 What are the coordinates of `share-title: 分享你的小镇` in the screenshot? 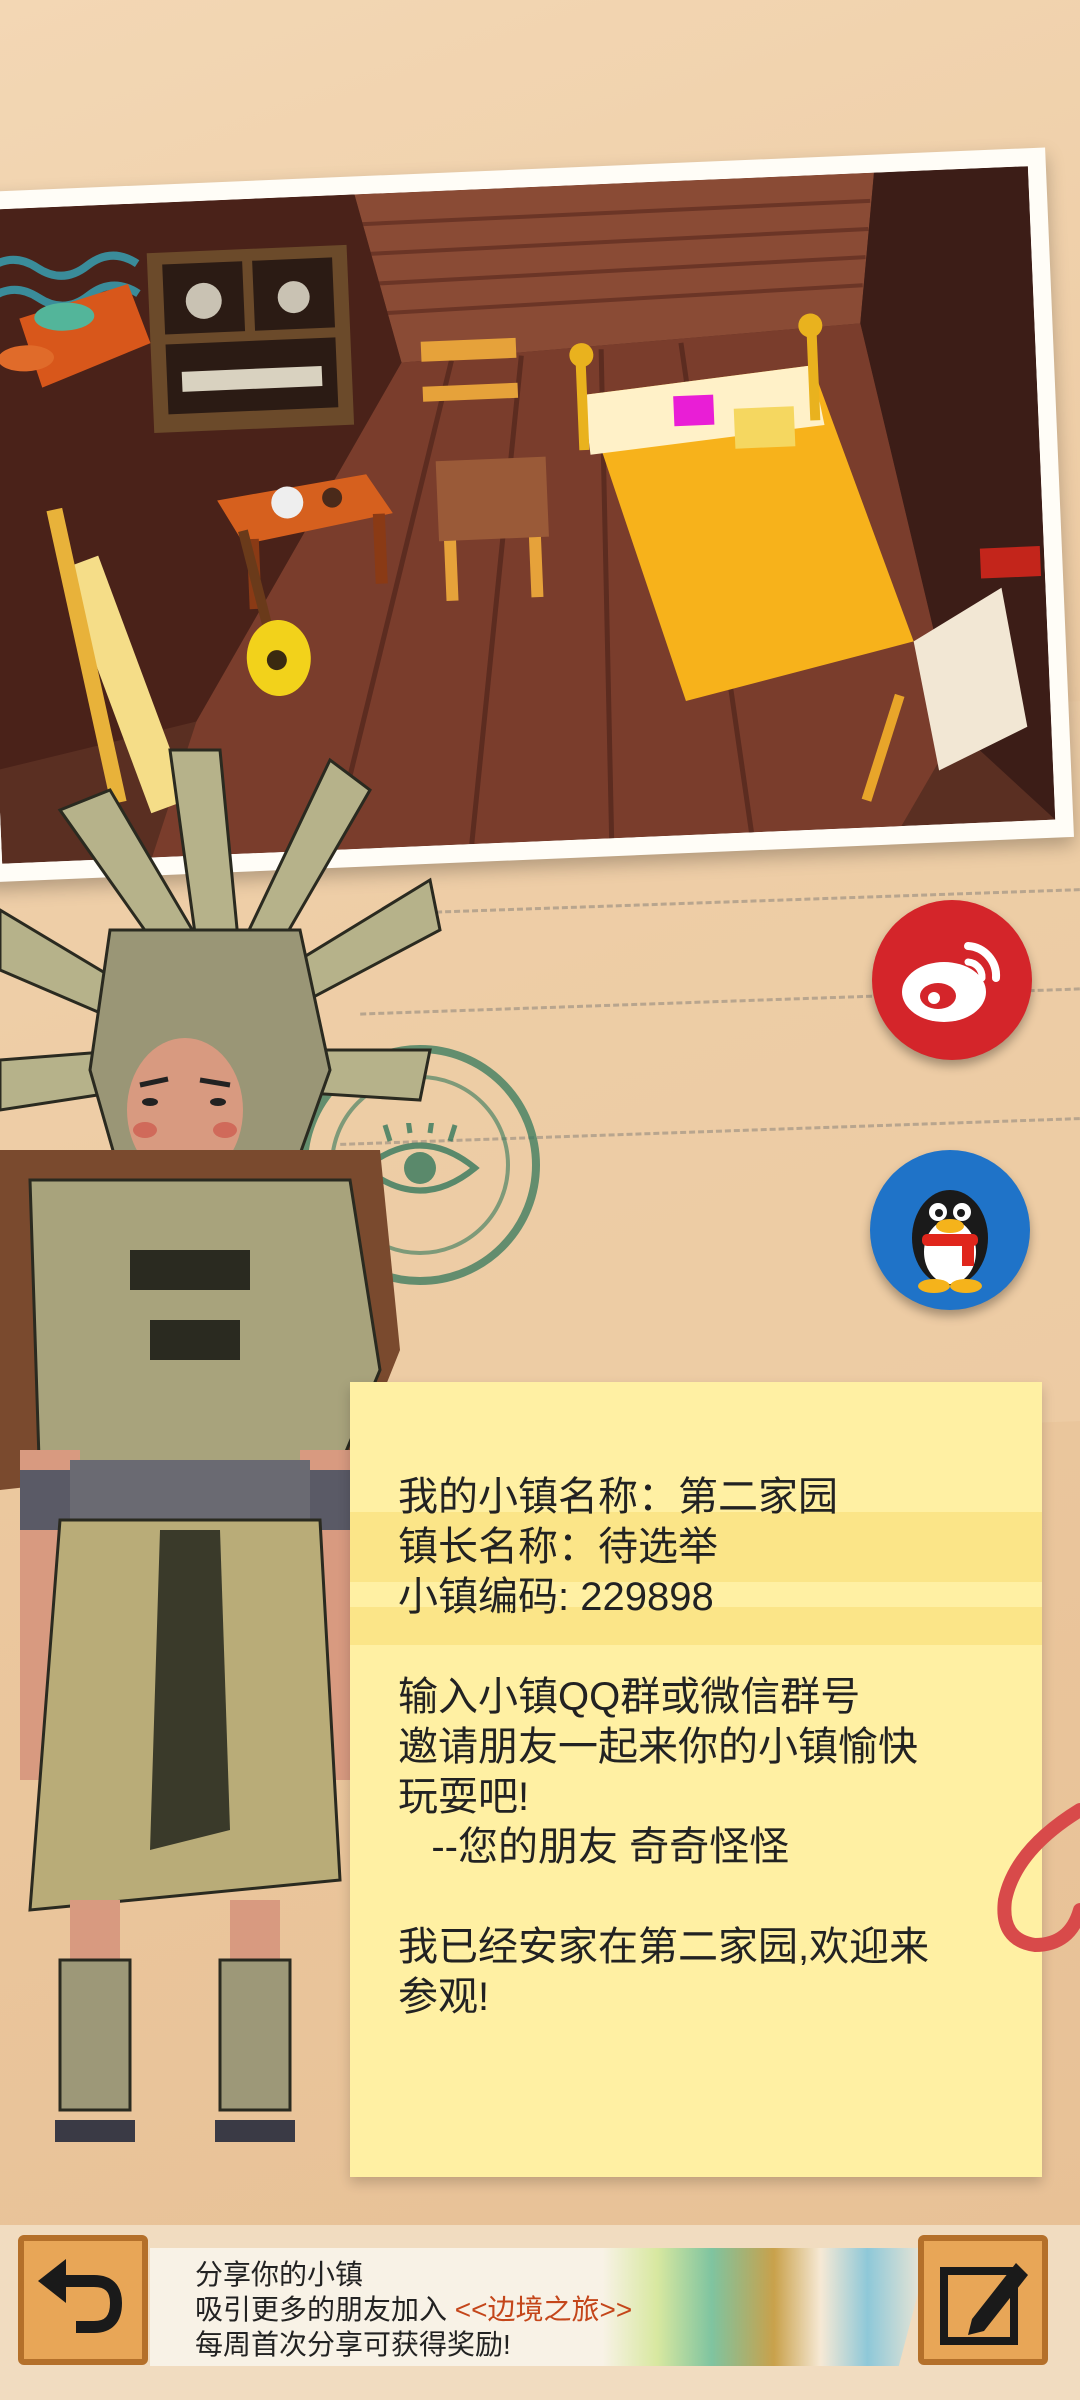 It's located at (279, 2274).